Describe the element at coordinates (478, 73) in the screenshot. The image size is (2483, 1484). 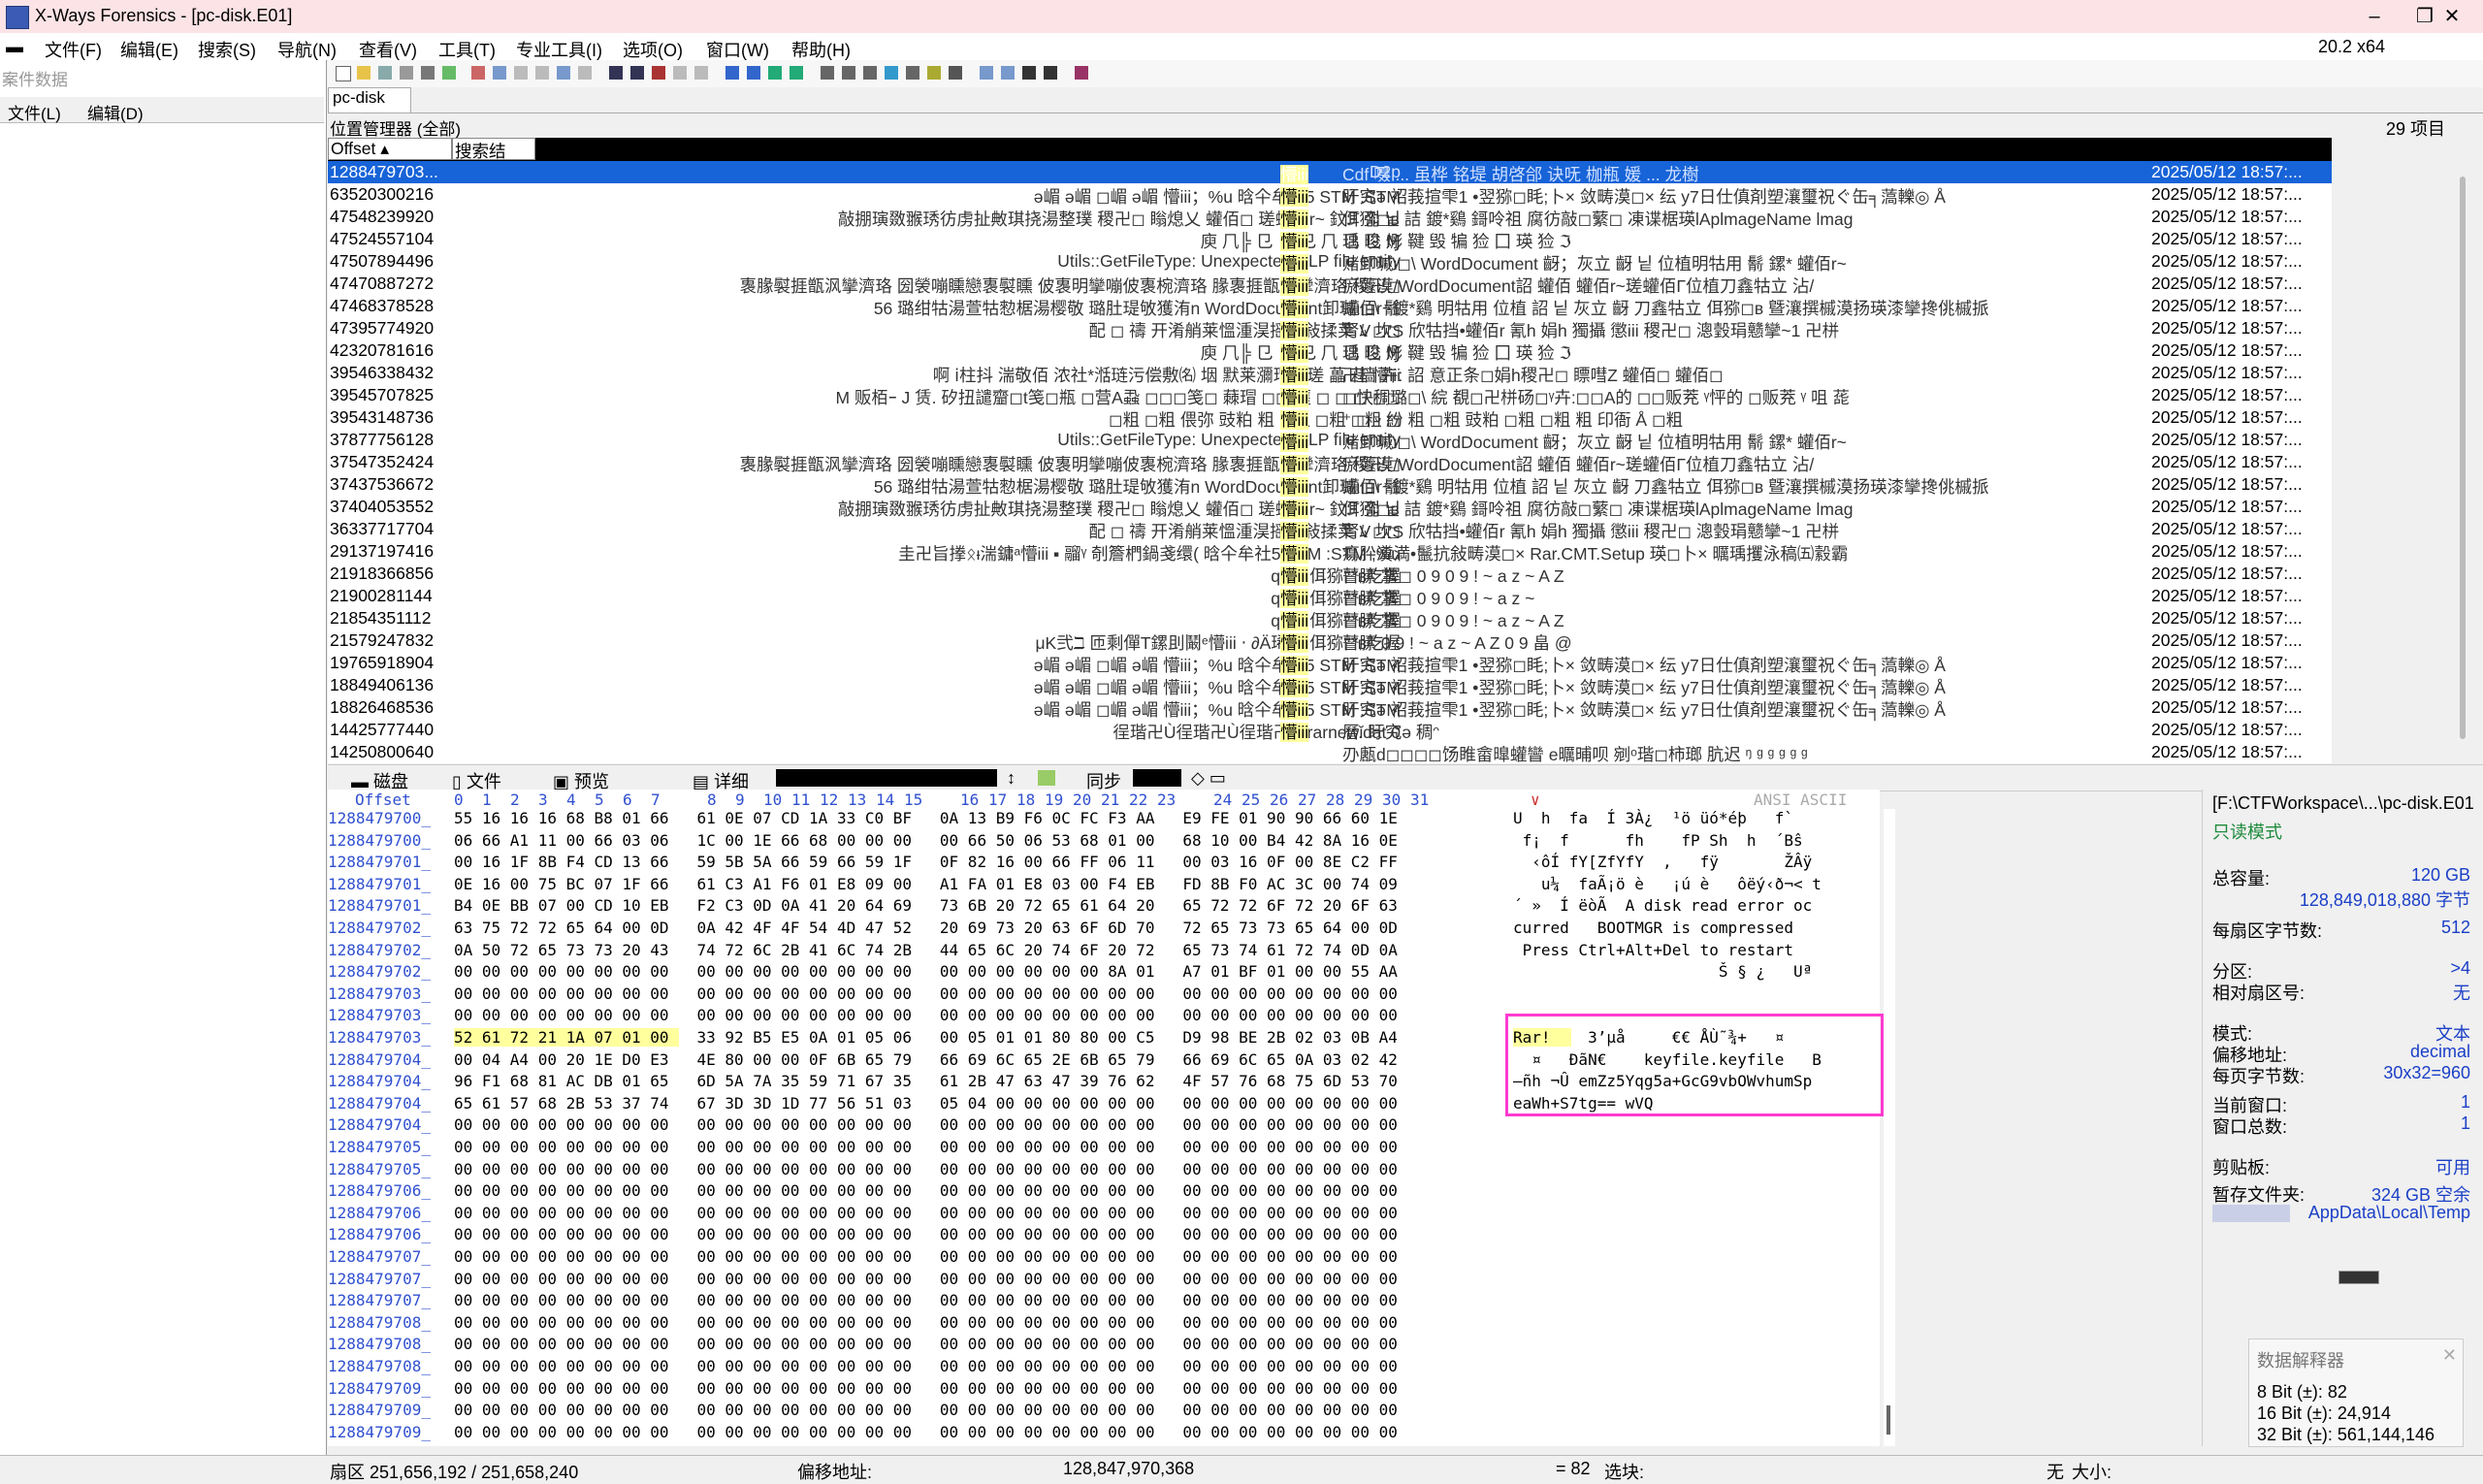
I see `undo-icon` at that location.